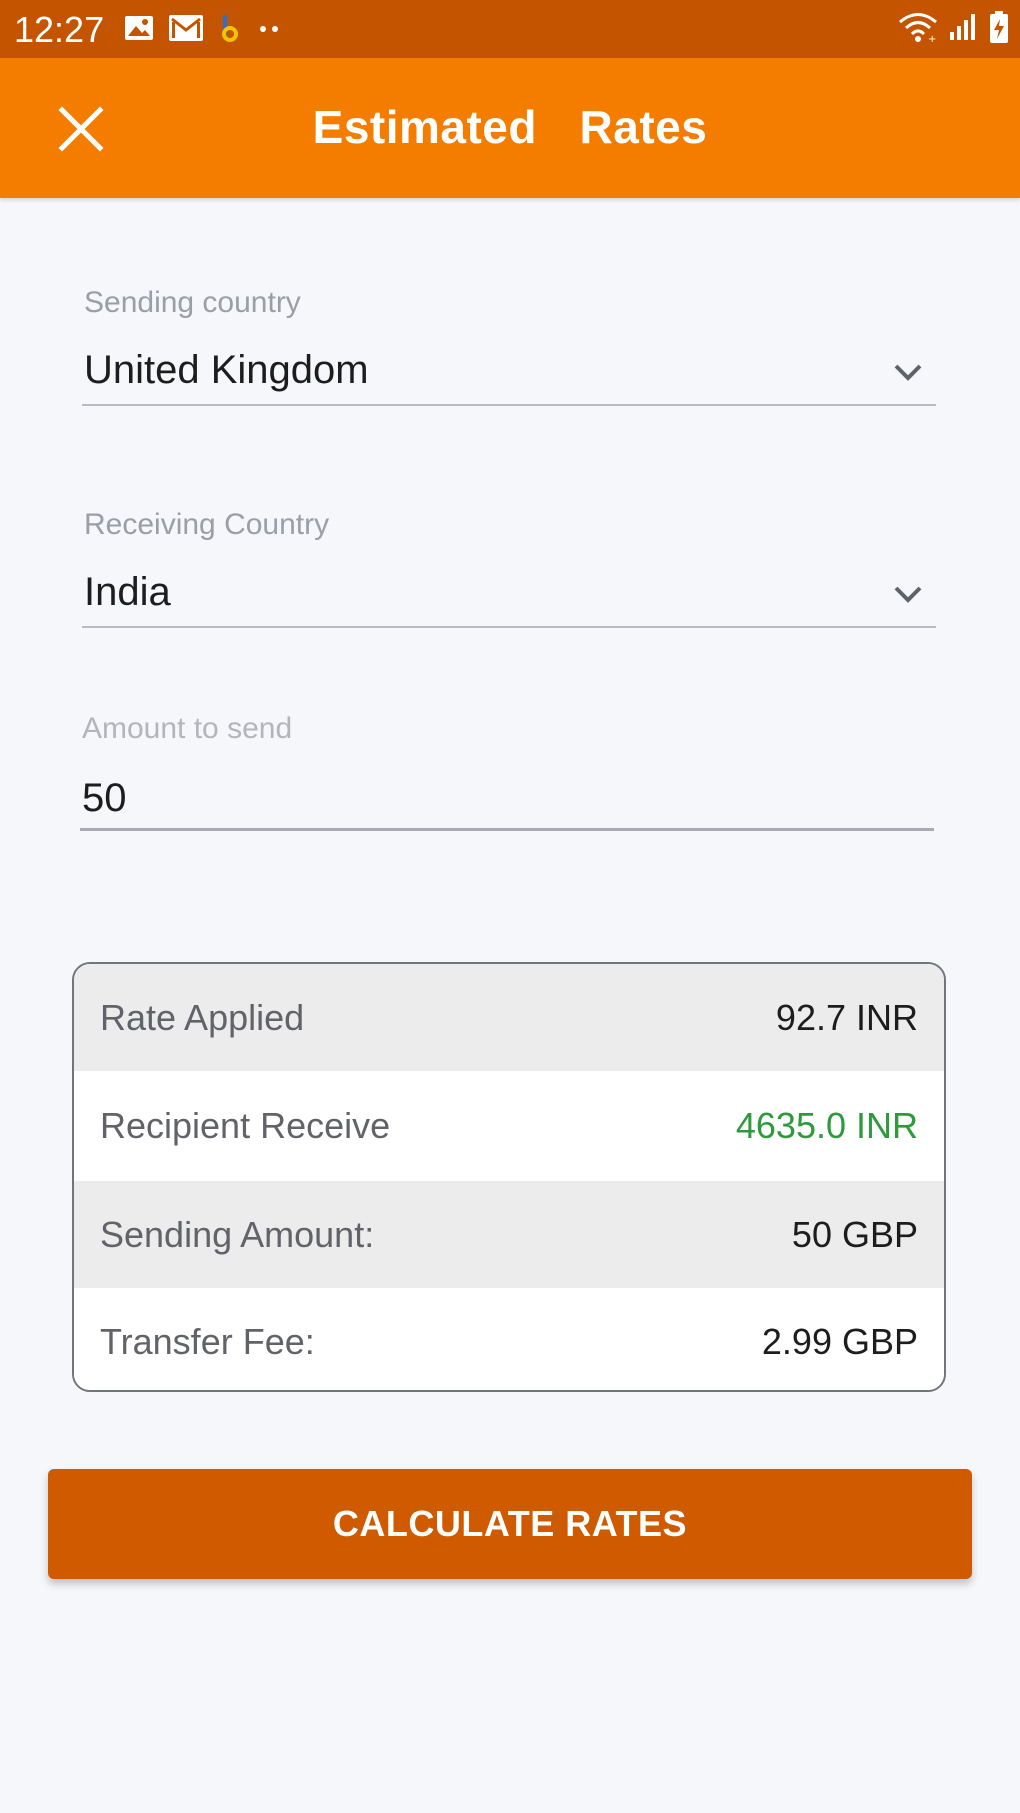  I want to click on status-time: 12:27, so click(59, 29).